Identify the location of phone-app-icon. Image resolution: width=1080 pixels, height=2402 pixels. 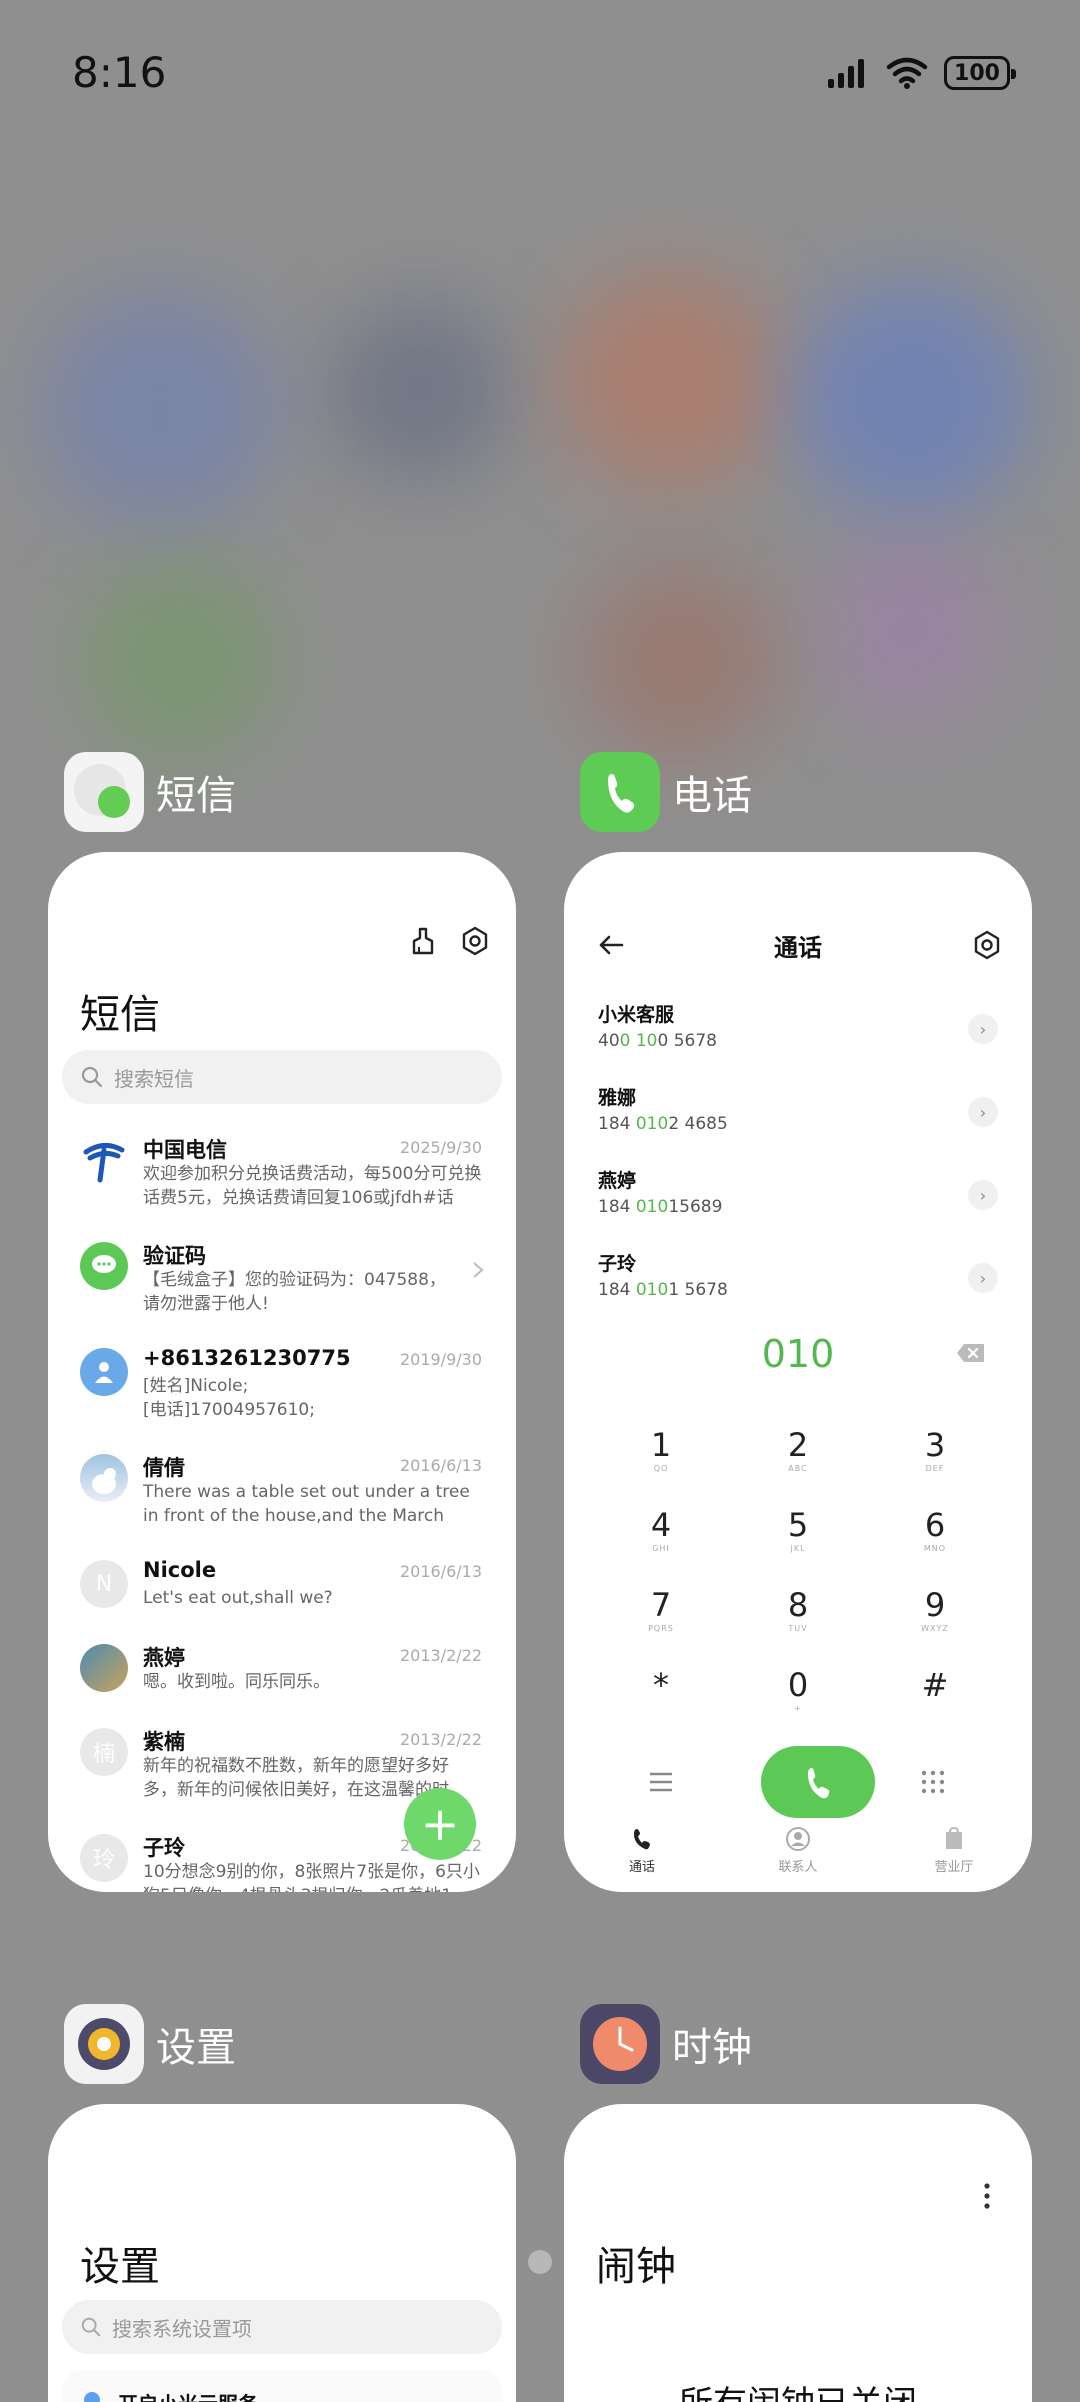
(620, 792).